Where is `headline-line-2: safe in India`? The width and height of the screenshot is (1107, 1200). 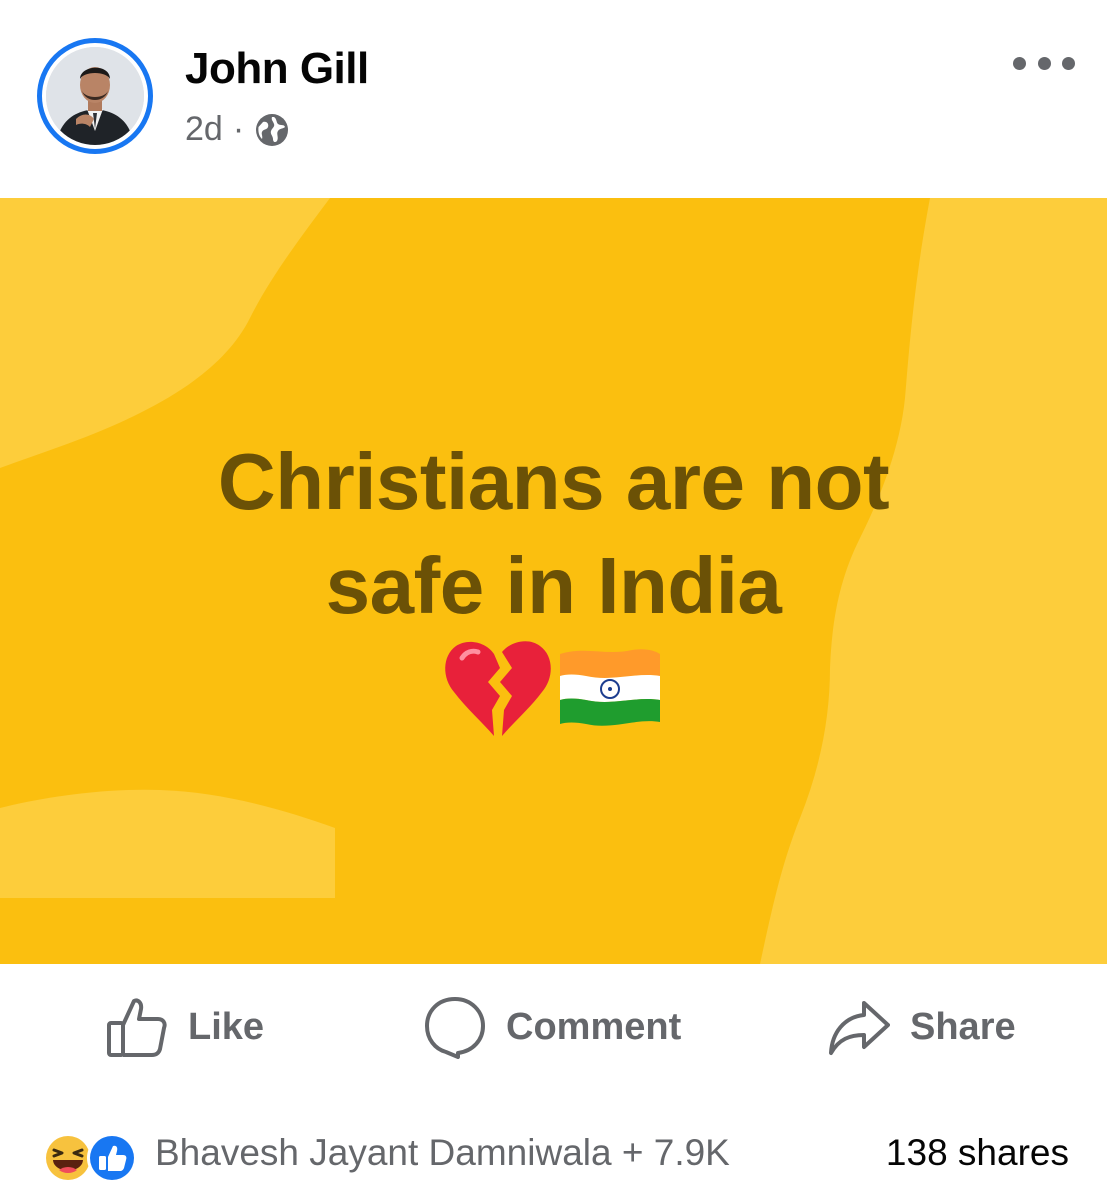 headline-line-2: safe in India is located at coordinates (553, 585).